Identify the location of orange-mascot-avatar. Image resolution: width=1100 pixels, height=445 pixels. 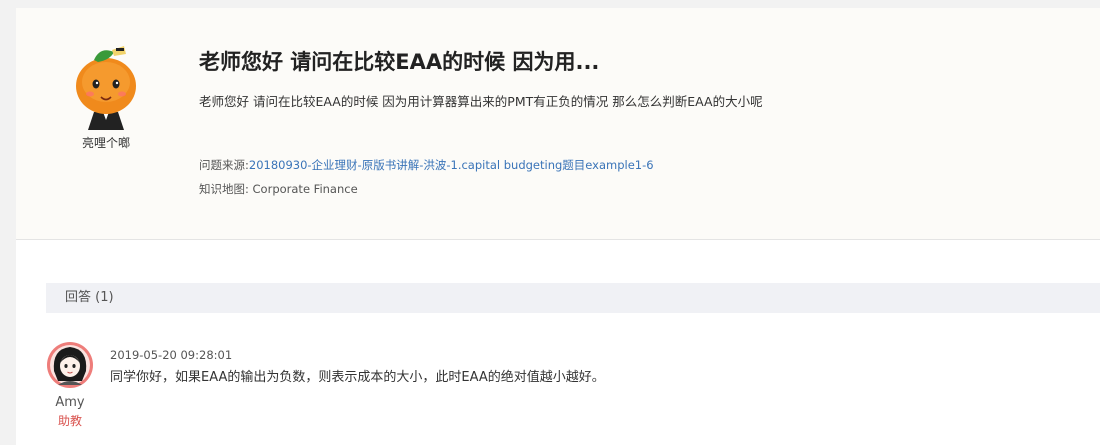
(106, 87).